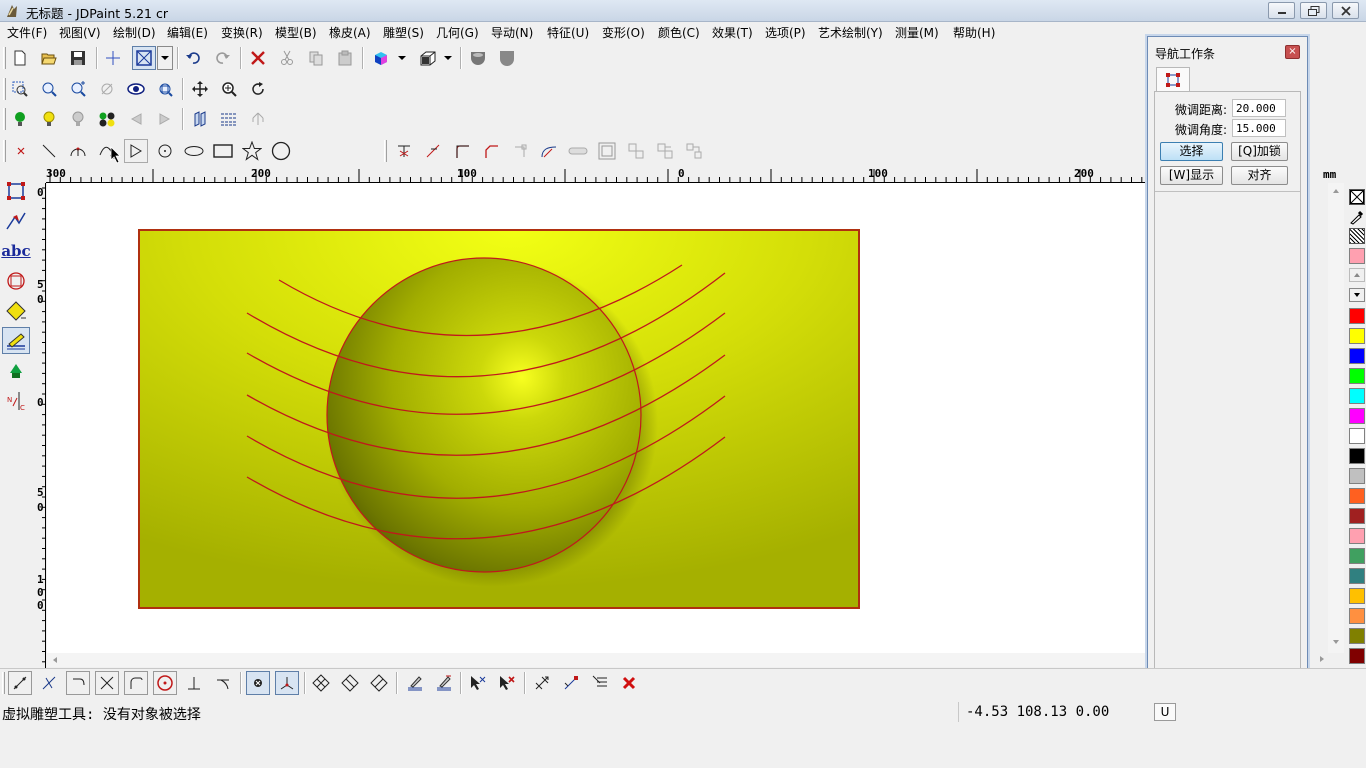 Image resolution: width=1366 pixels, height=768 pixels. What do you see at coordinates (732, 32) in the screenshot?
I see `menu-effect: 效果(T)` at bounding box center [732, 32].